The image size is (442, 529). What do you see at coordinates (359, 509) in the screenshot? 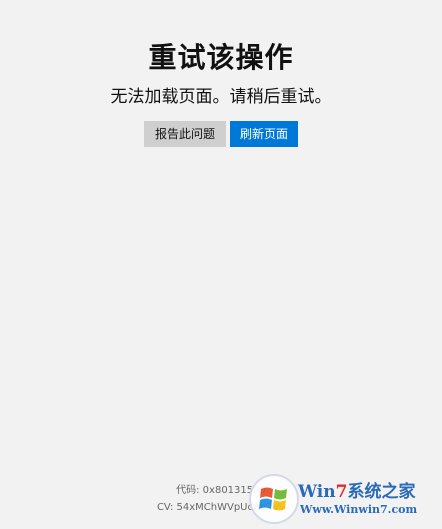
I see `watermark-url: Www.Winwin7.com` at bounding box center [359, 509].